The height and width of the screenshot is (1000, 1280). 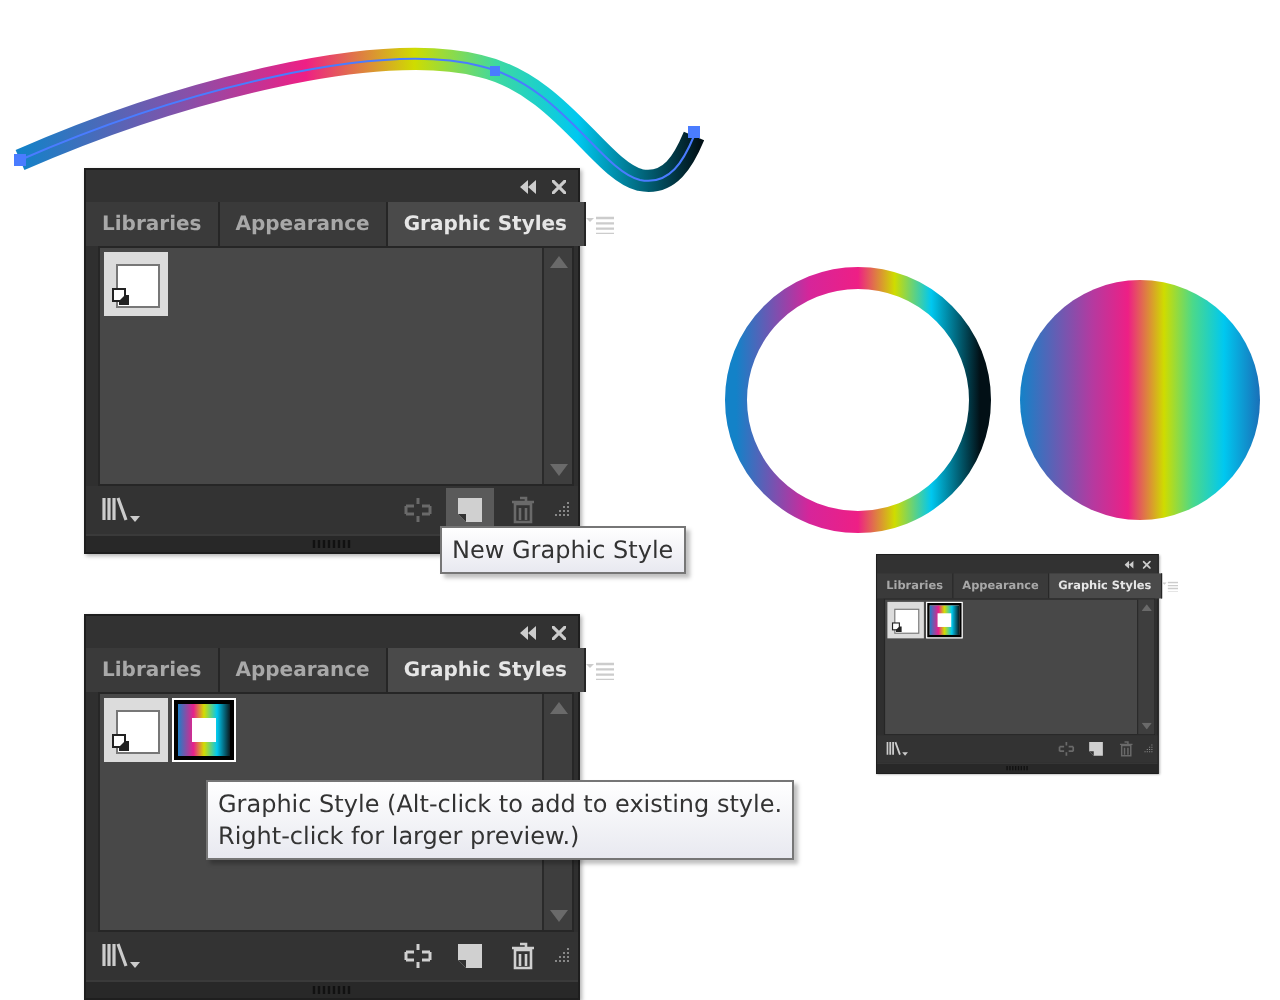 What do you see at coordinates (500, 820) in the screenshot?
I see `tooltip: Graphic Style (Alt-click to add to existing style. Right-click for larger preview.)` at bounding box center [500, 820].